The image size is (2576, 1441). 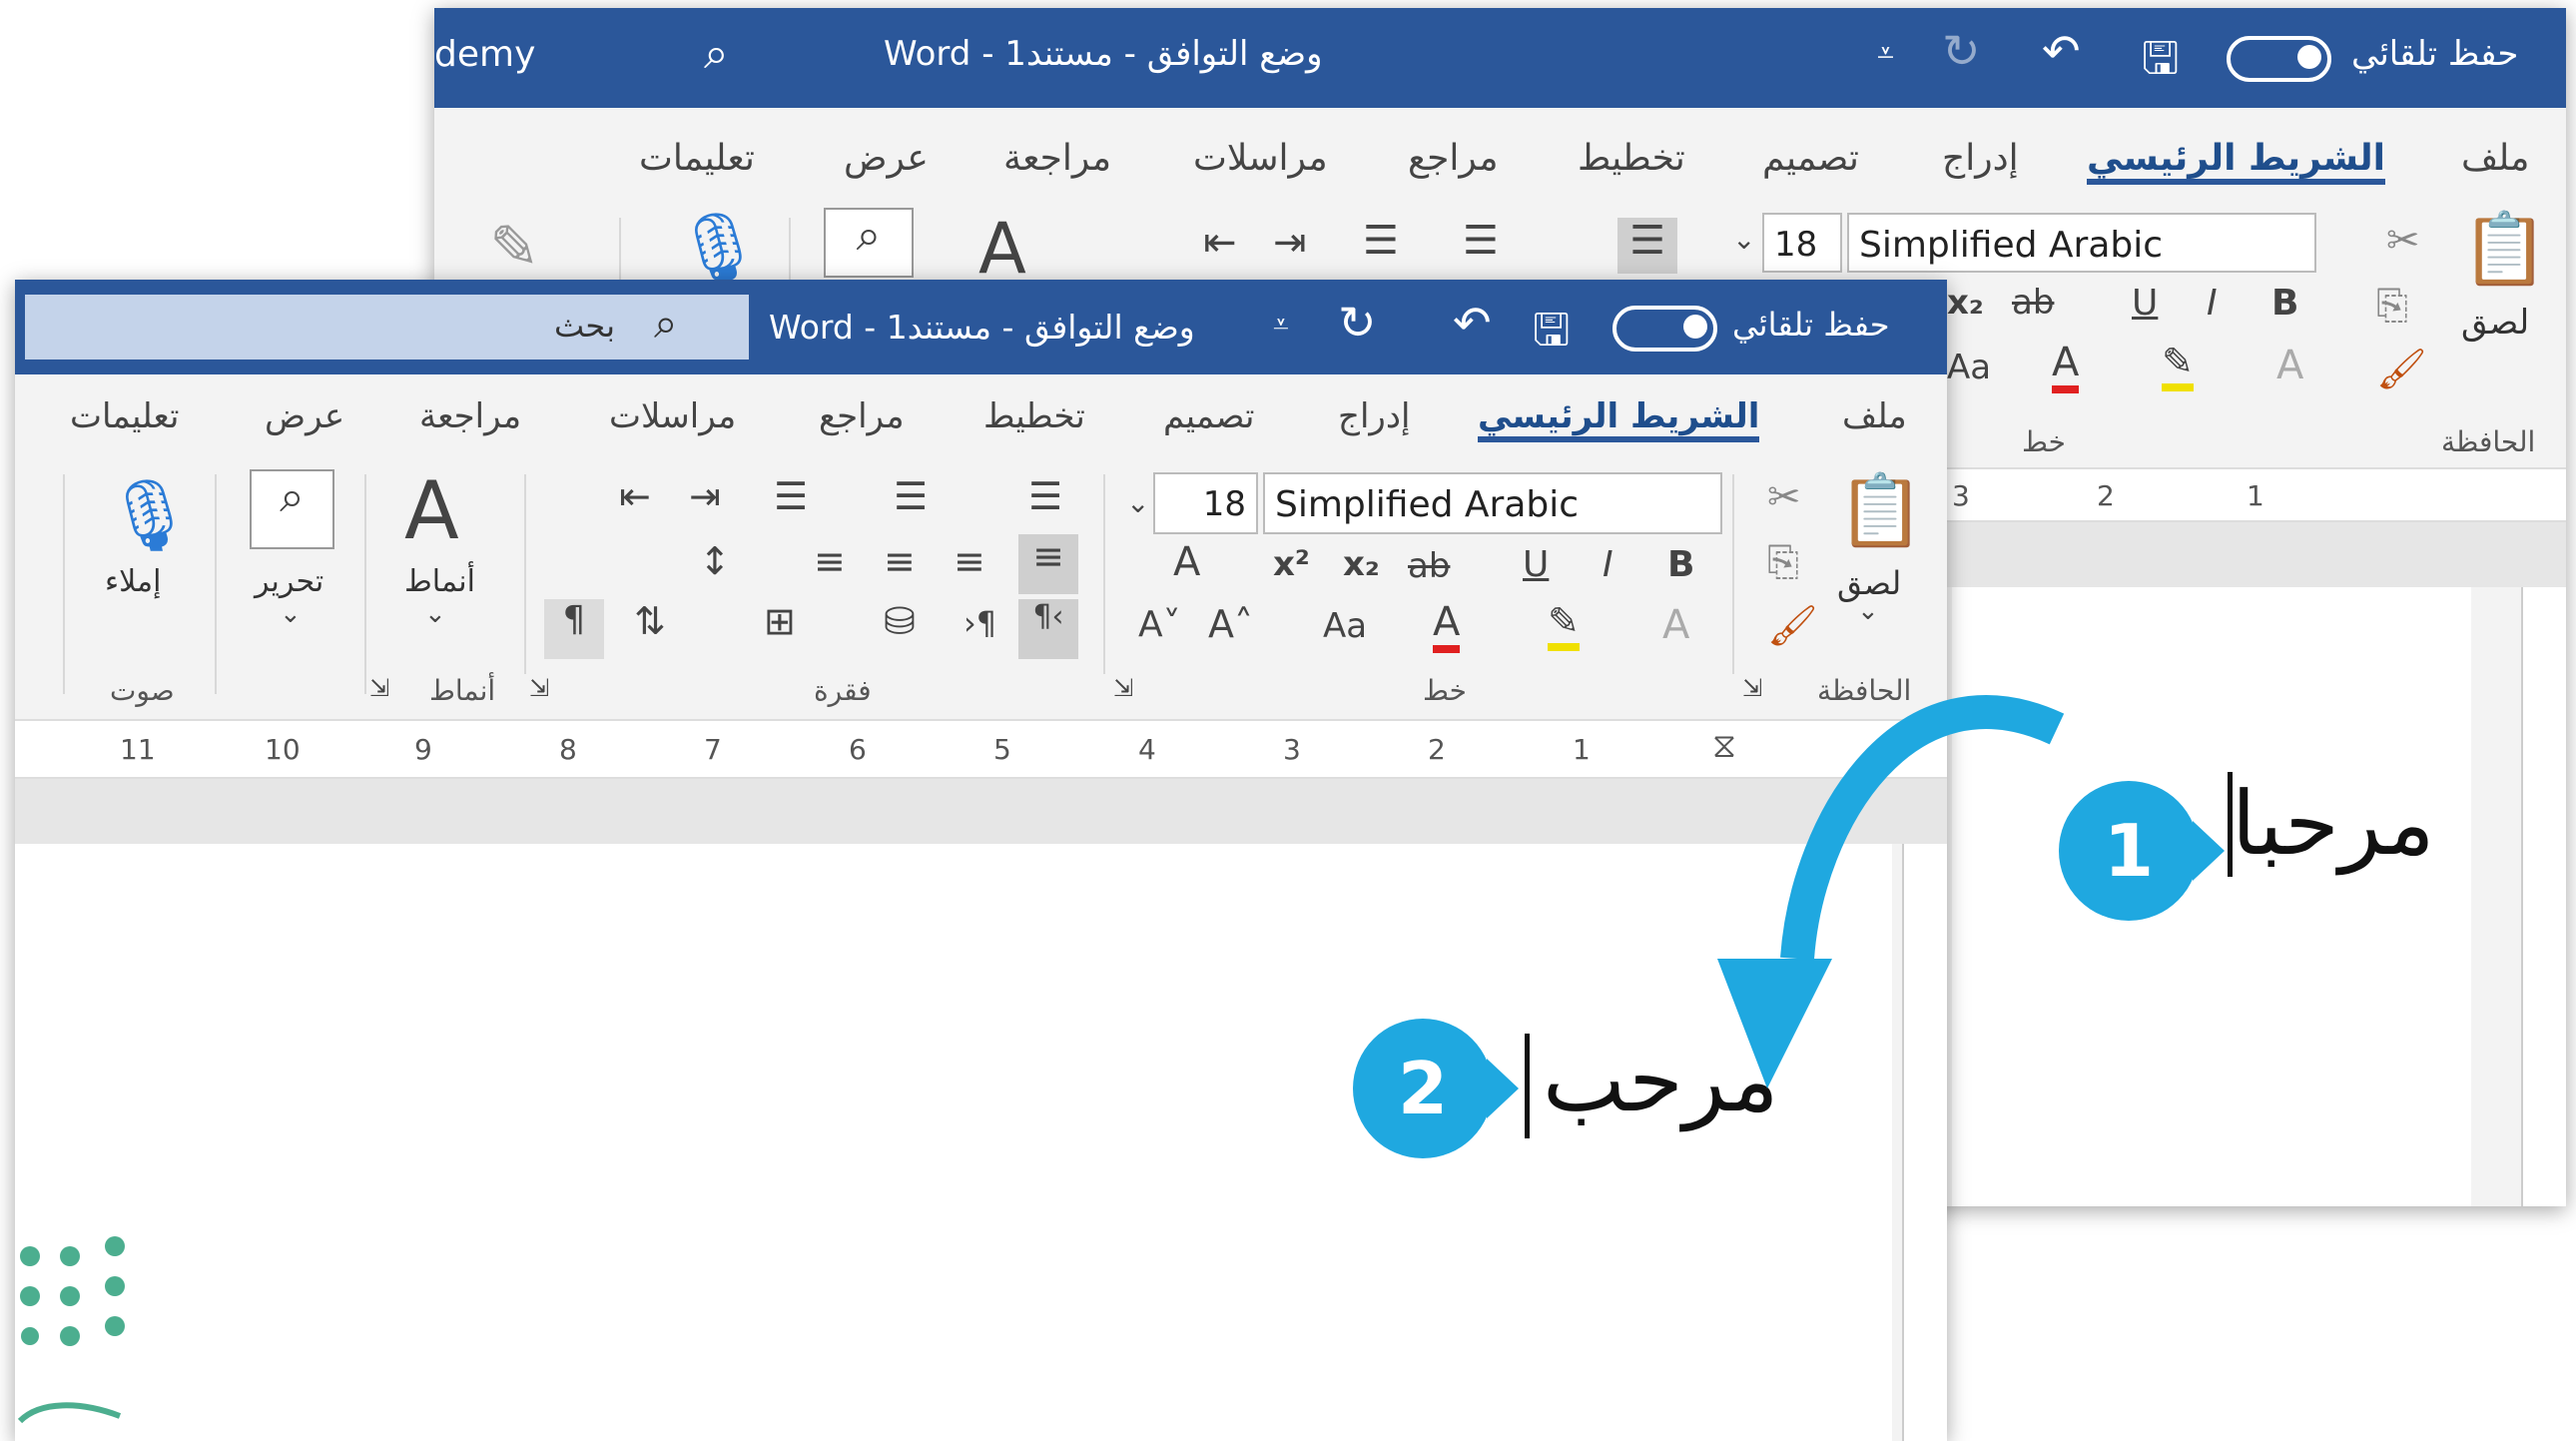 What do you see at coordinates (900, 561) in the screenshot?
I see `front-align-left-icon: ≡` at bounding box center [900, 561].